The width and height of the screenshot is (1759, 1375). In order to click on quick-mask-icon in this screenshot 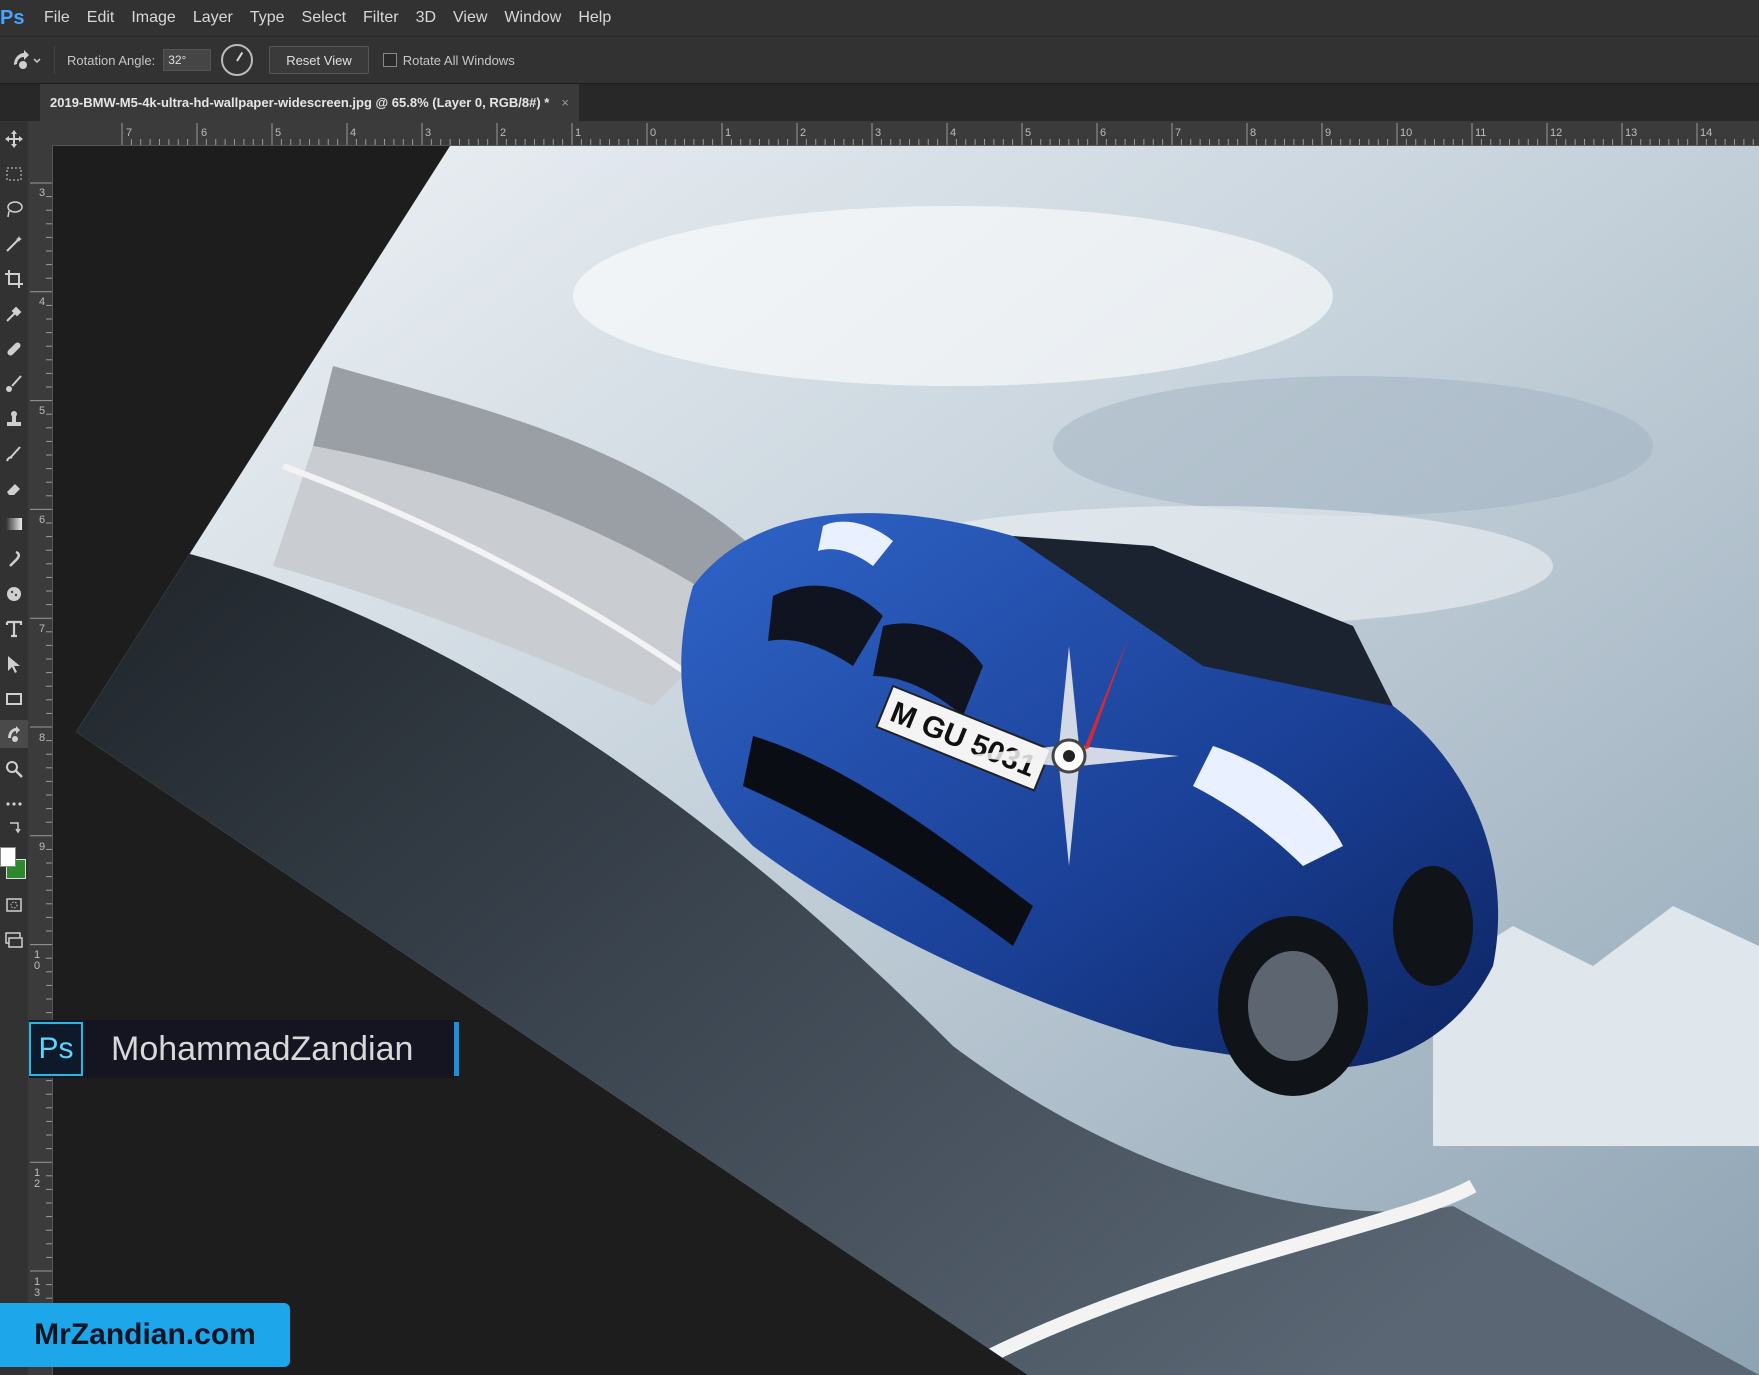, I will do `click(14, 905)`.